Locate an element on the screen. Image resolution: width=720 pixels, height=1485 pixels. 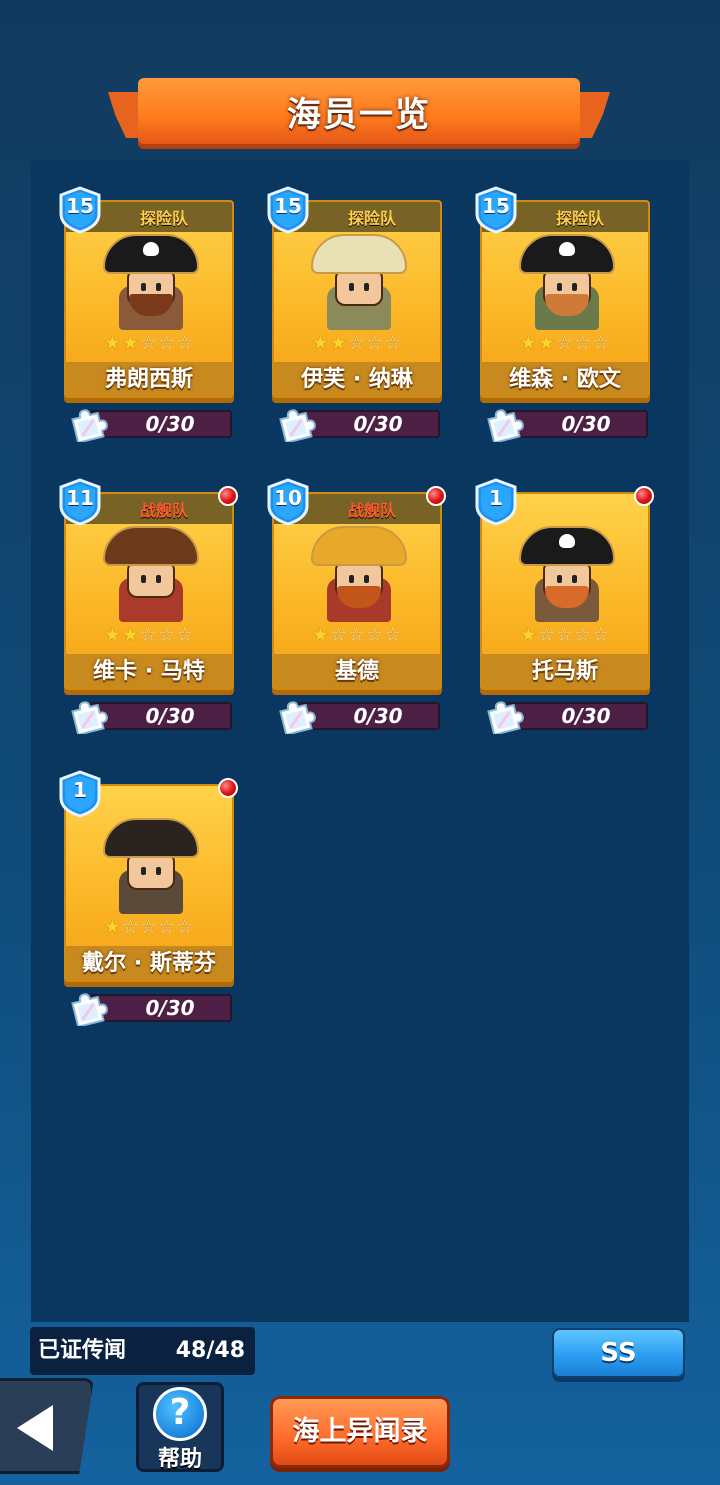
name-strip: 弗朗西斯 is located at coordinates (149, 379).